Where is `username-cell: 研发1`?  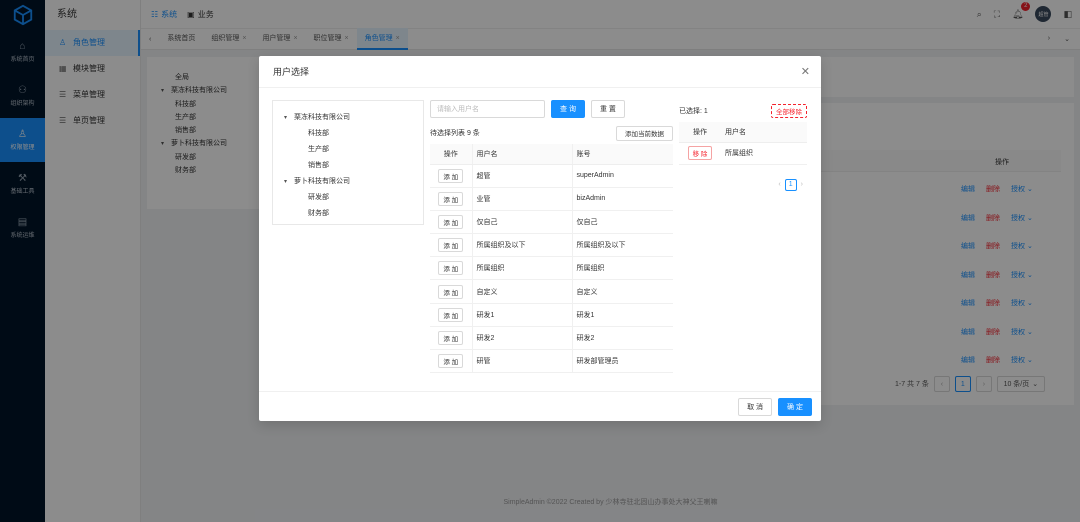
username-cell: 研发1 is located at coordinates (522, 315).